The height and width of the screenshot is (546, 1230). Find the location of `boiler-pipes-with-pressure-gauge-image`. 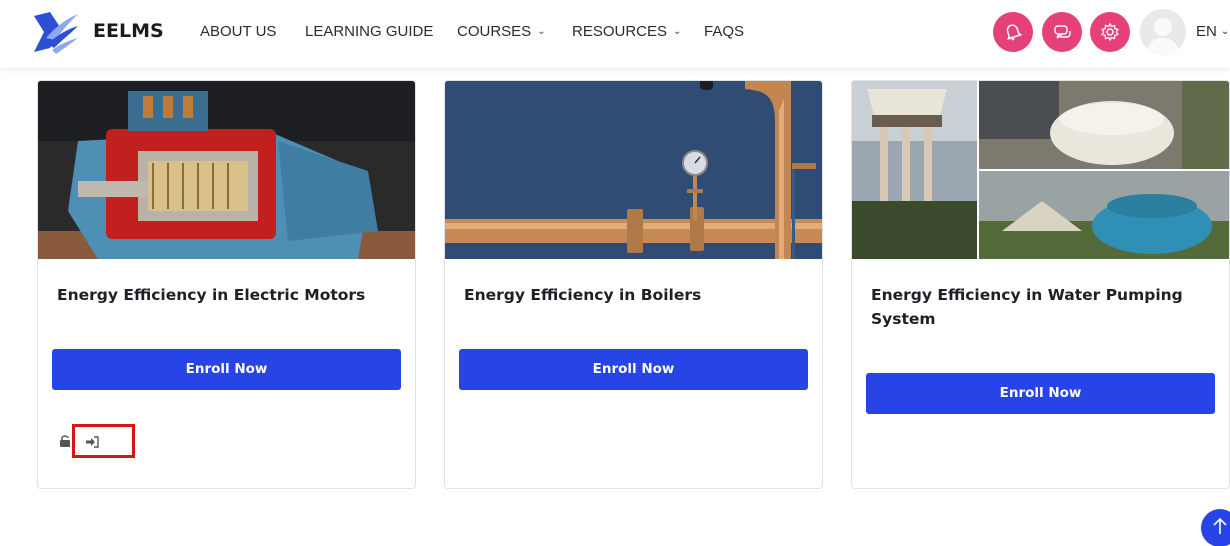

boiler-pipes-with-pressure-gauge-image is located at coordinates (633, 170).